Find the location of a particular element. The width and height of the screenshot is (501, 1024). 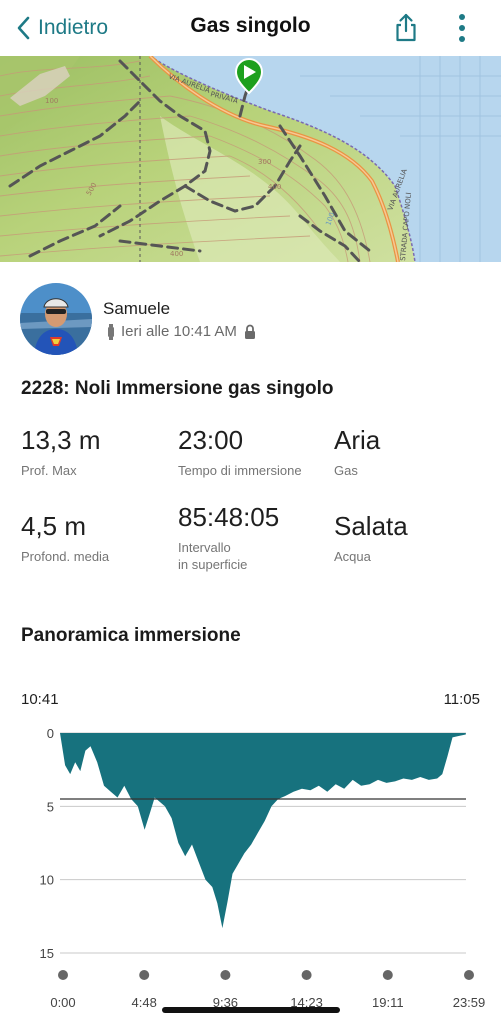

watch-icon is located at coordinates (111, 331).